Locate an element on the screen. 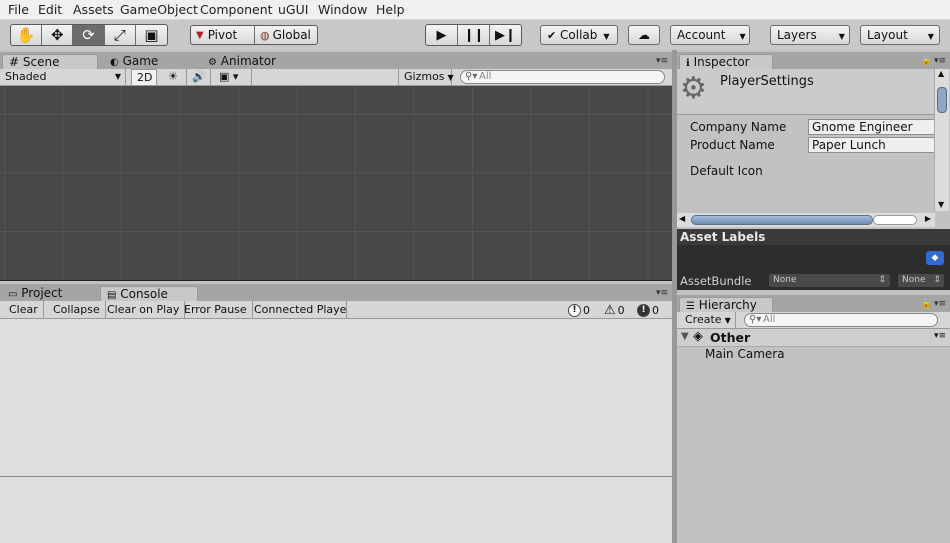 The width and height of the screenshot is (950, 543). console-detail-splitter is located at coordinates (336, 476).